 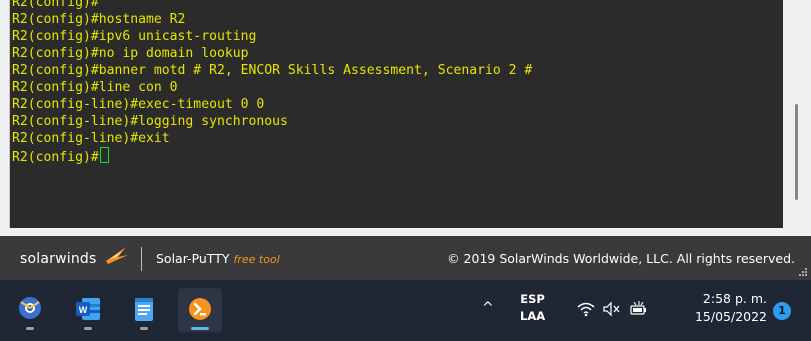 What do you see at coordinates (532, 308) in the screenshot?
I see `language-indicator: ESP LAA` at bounding box center [532, 308].